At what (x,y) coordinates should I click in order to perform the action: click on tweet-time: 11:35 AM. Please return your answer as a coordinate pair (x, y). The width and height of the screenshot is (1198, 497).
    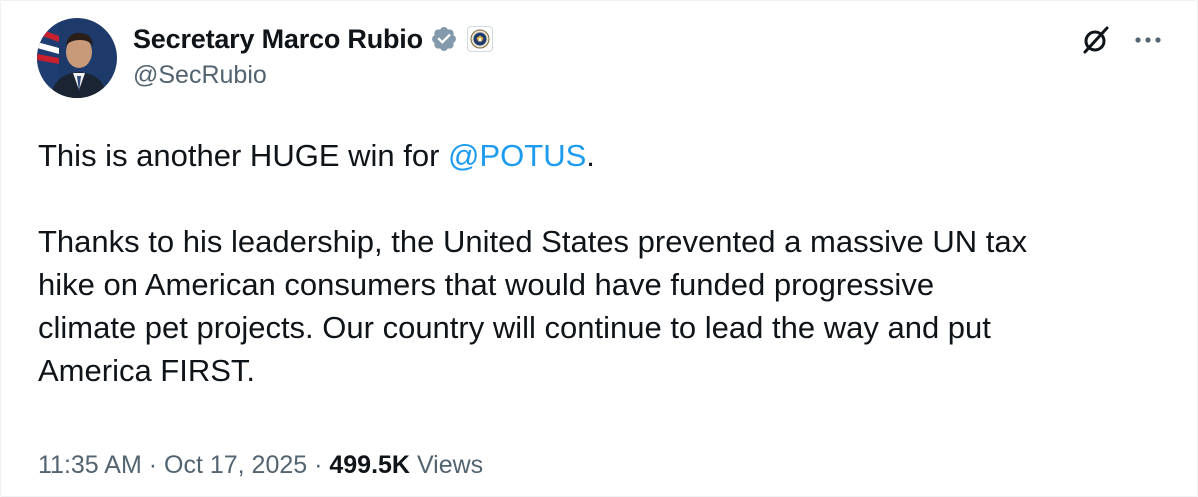
    Looking at the image, I should click on (90, 465).